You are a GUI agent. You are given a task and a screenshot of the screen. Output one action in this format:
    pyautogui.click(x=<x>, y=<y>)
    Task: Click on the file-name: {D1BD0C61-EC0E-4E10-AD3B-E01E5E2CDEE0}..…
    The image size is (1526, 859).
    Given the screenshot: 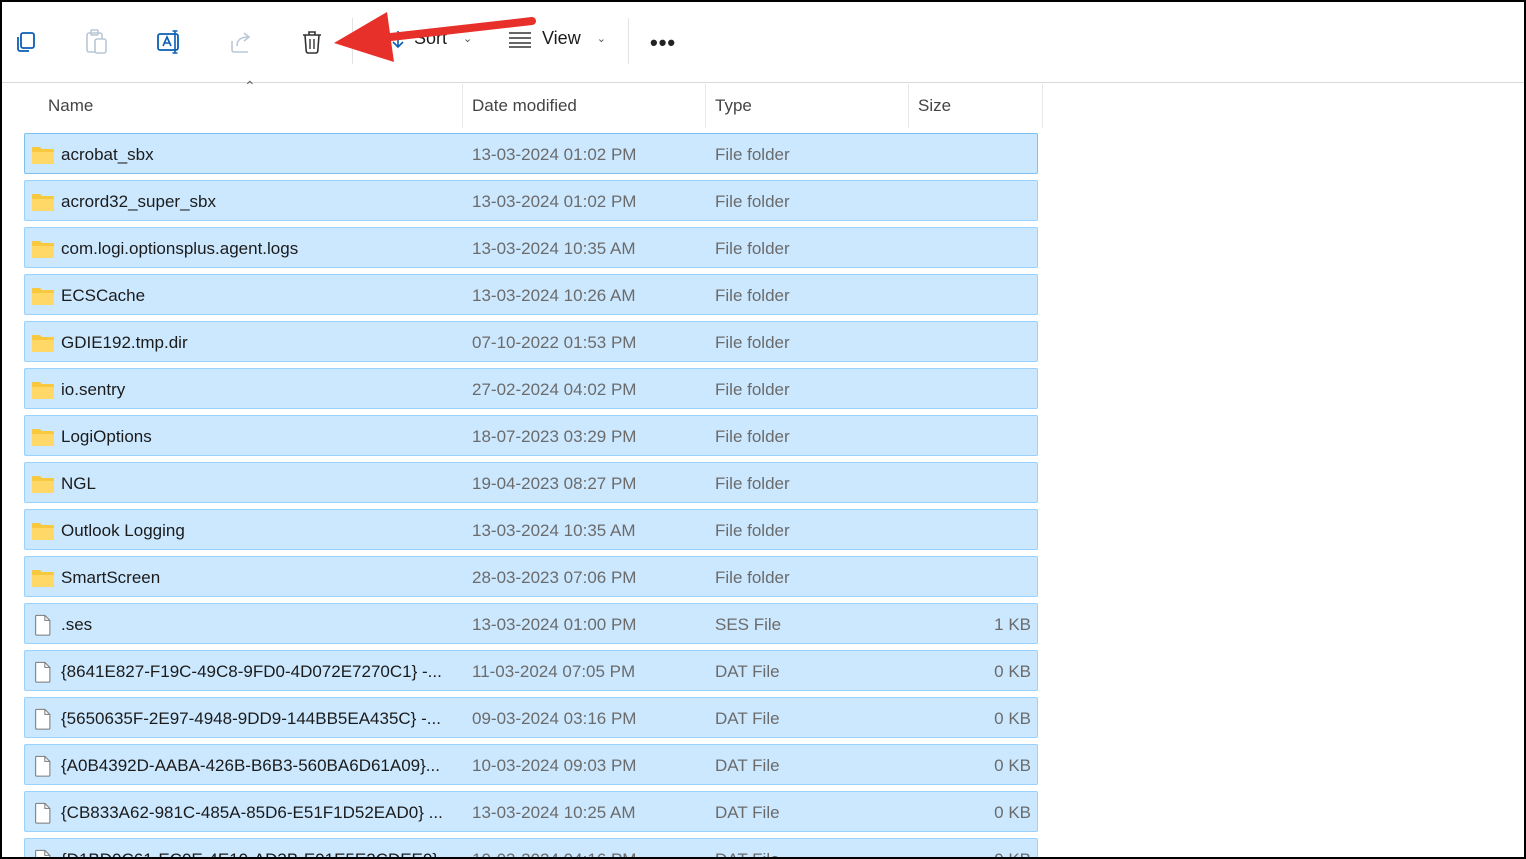 What is the action you would take?
    pyautogui.click(x=257, y=848)
    